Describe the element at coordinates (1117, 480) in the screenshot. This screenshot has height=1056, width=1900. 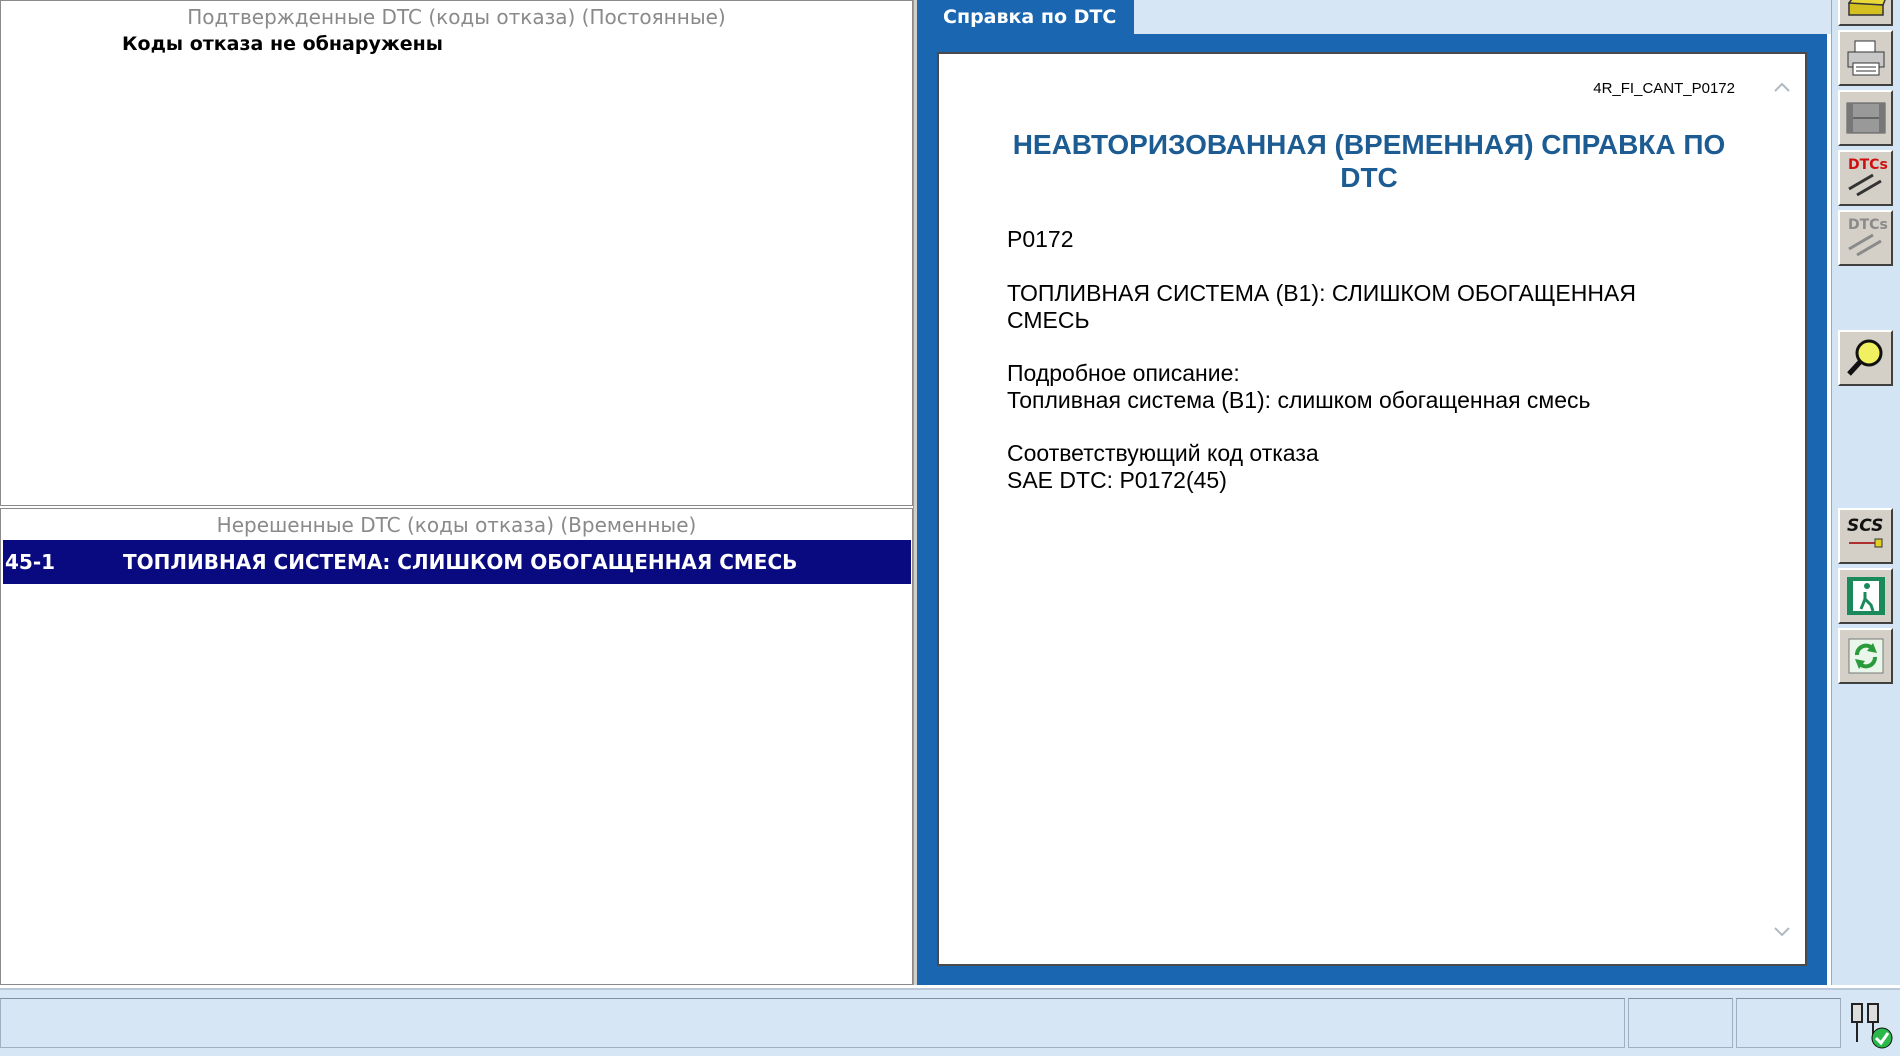
I see `related-code-value: SAE DTC: P0172(45)` at that location.